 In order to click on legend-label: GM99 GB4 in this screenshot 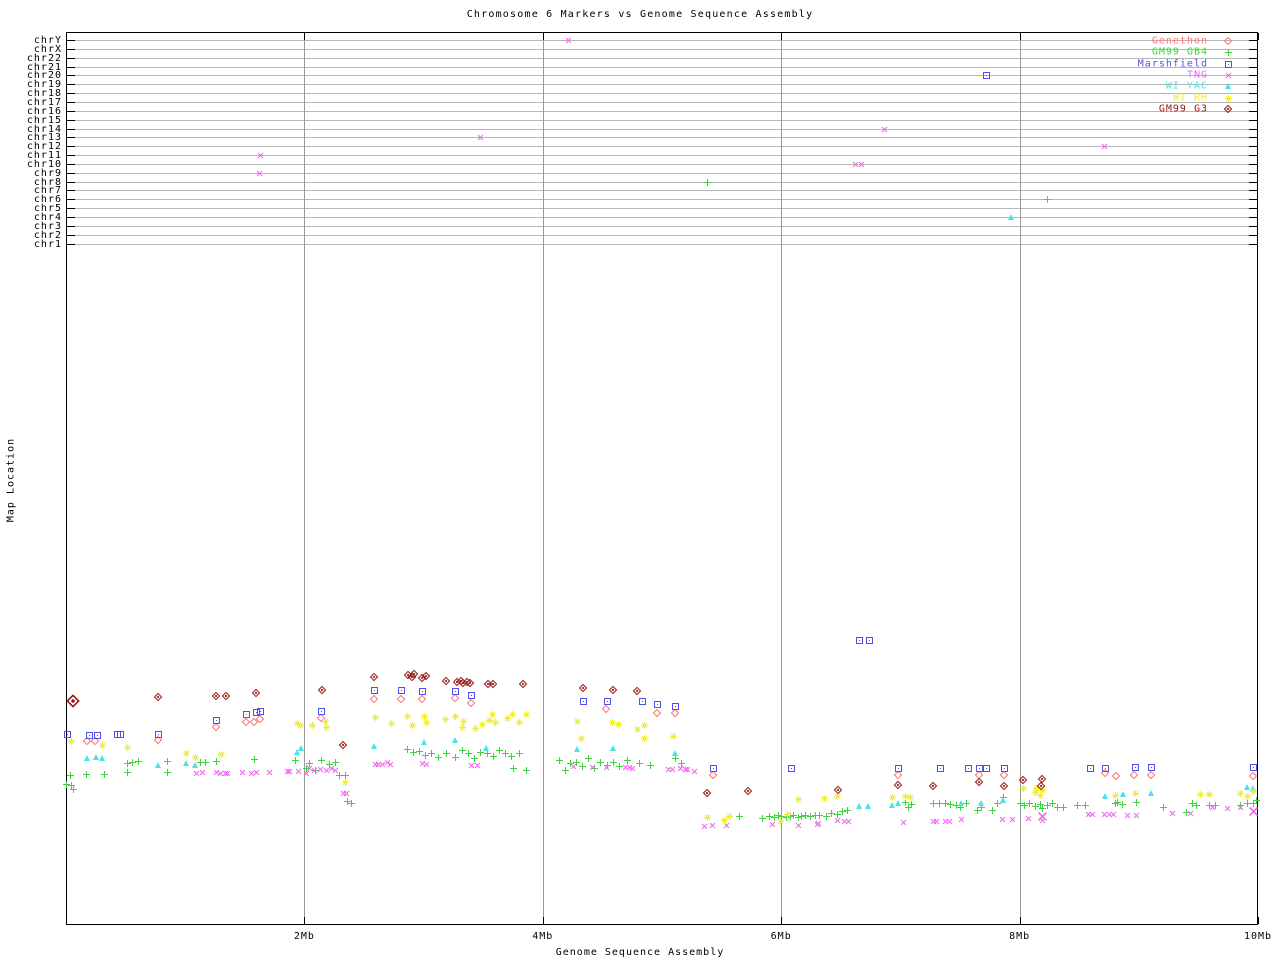, I will do `click(1179, 52)`.